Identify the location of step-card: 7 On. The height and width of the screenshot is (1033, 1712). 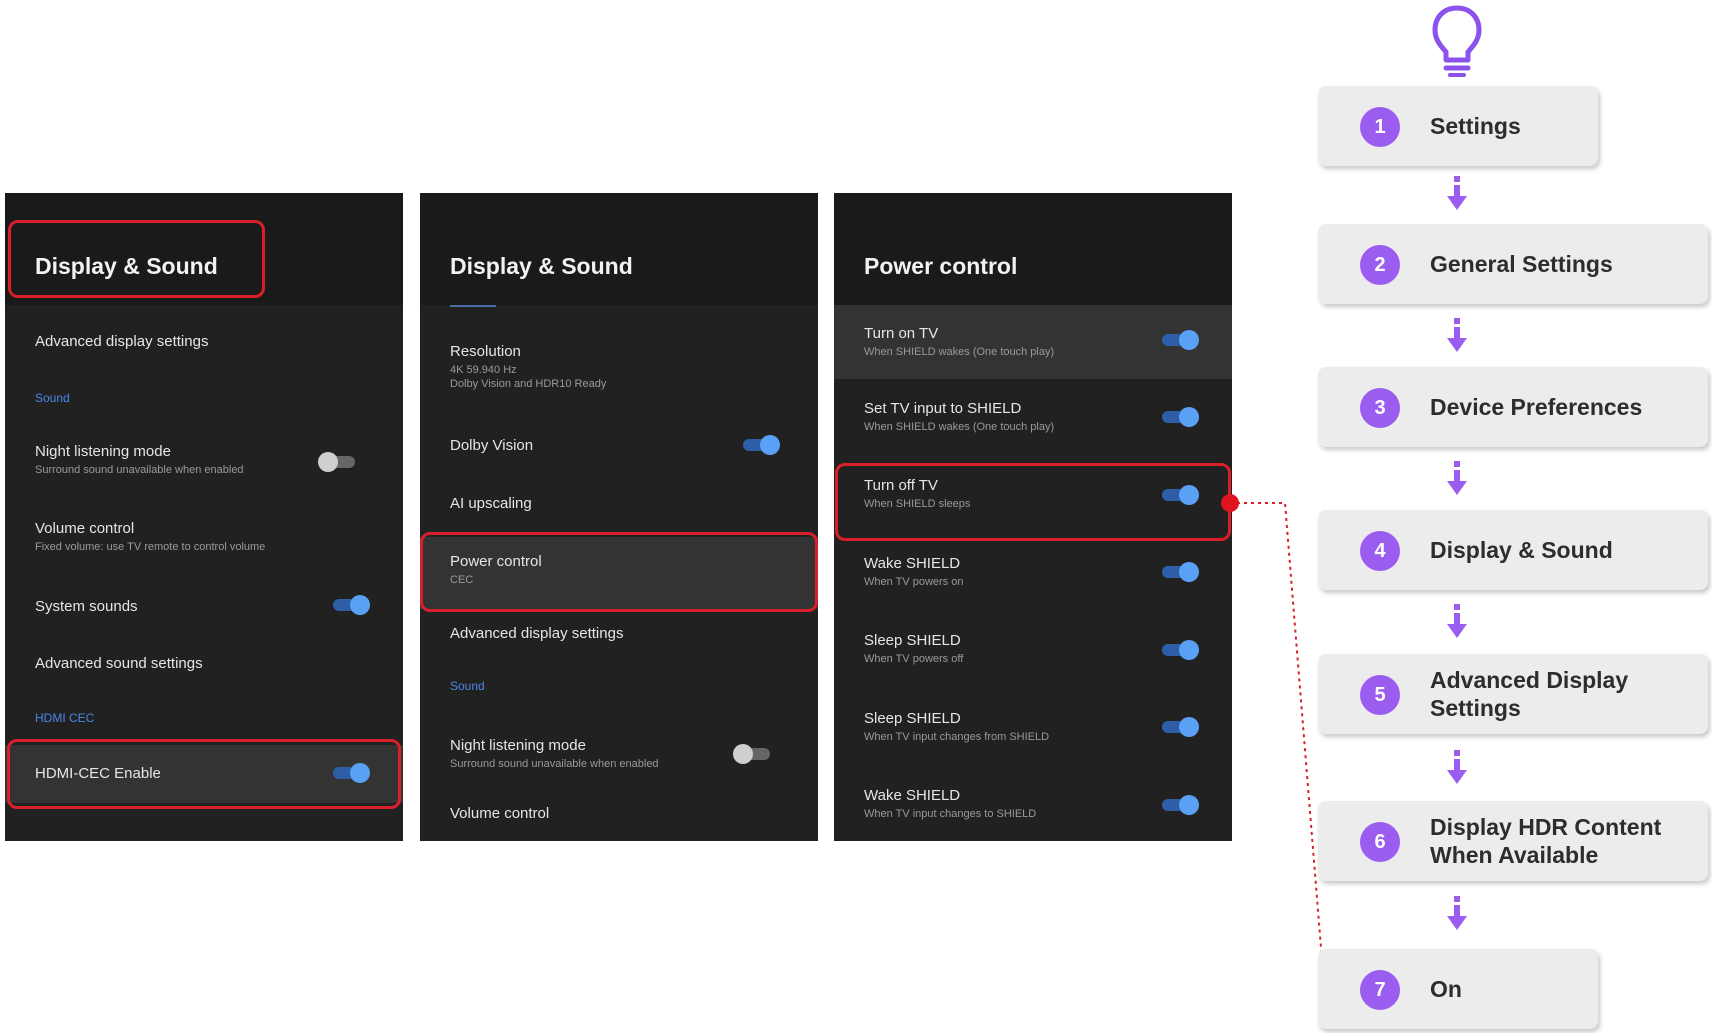
(1458, 989).